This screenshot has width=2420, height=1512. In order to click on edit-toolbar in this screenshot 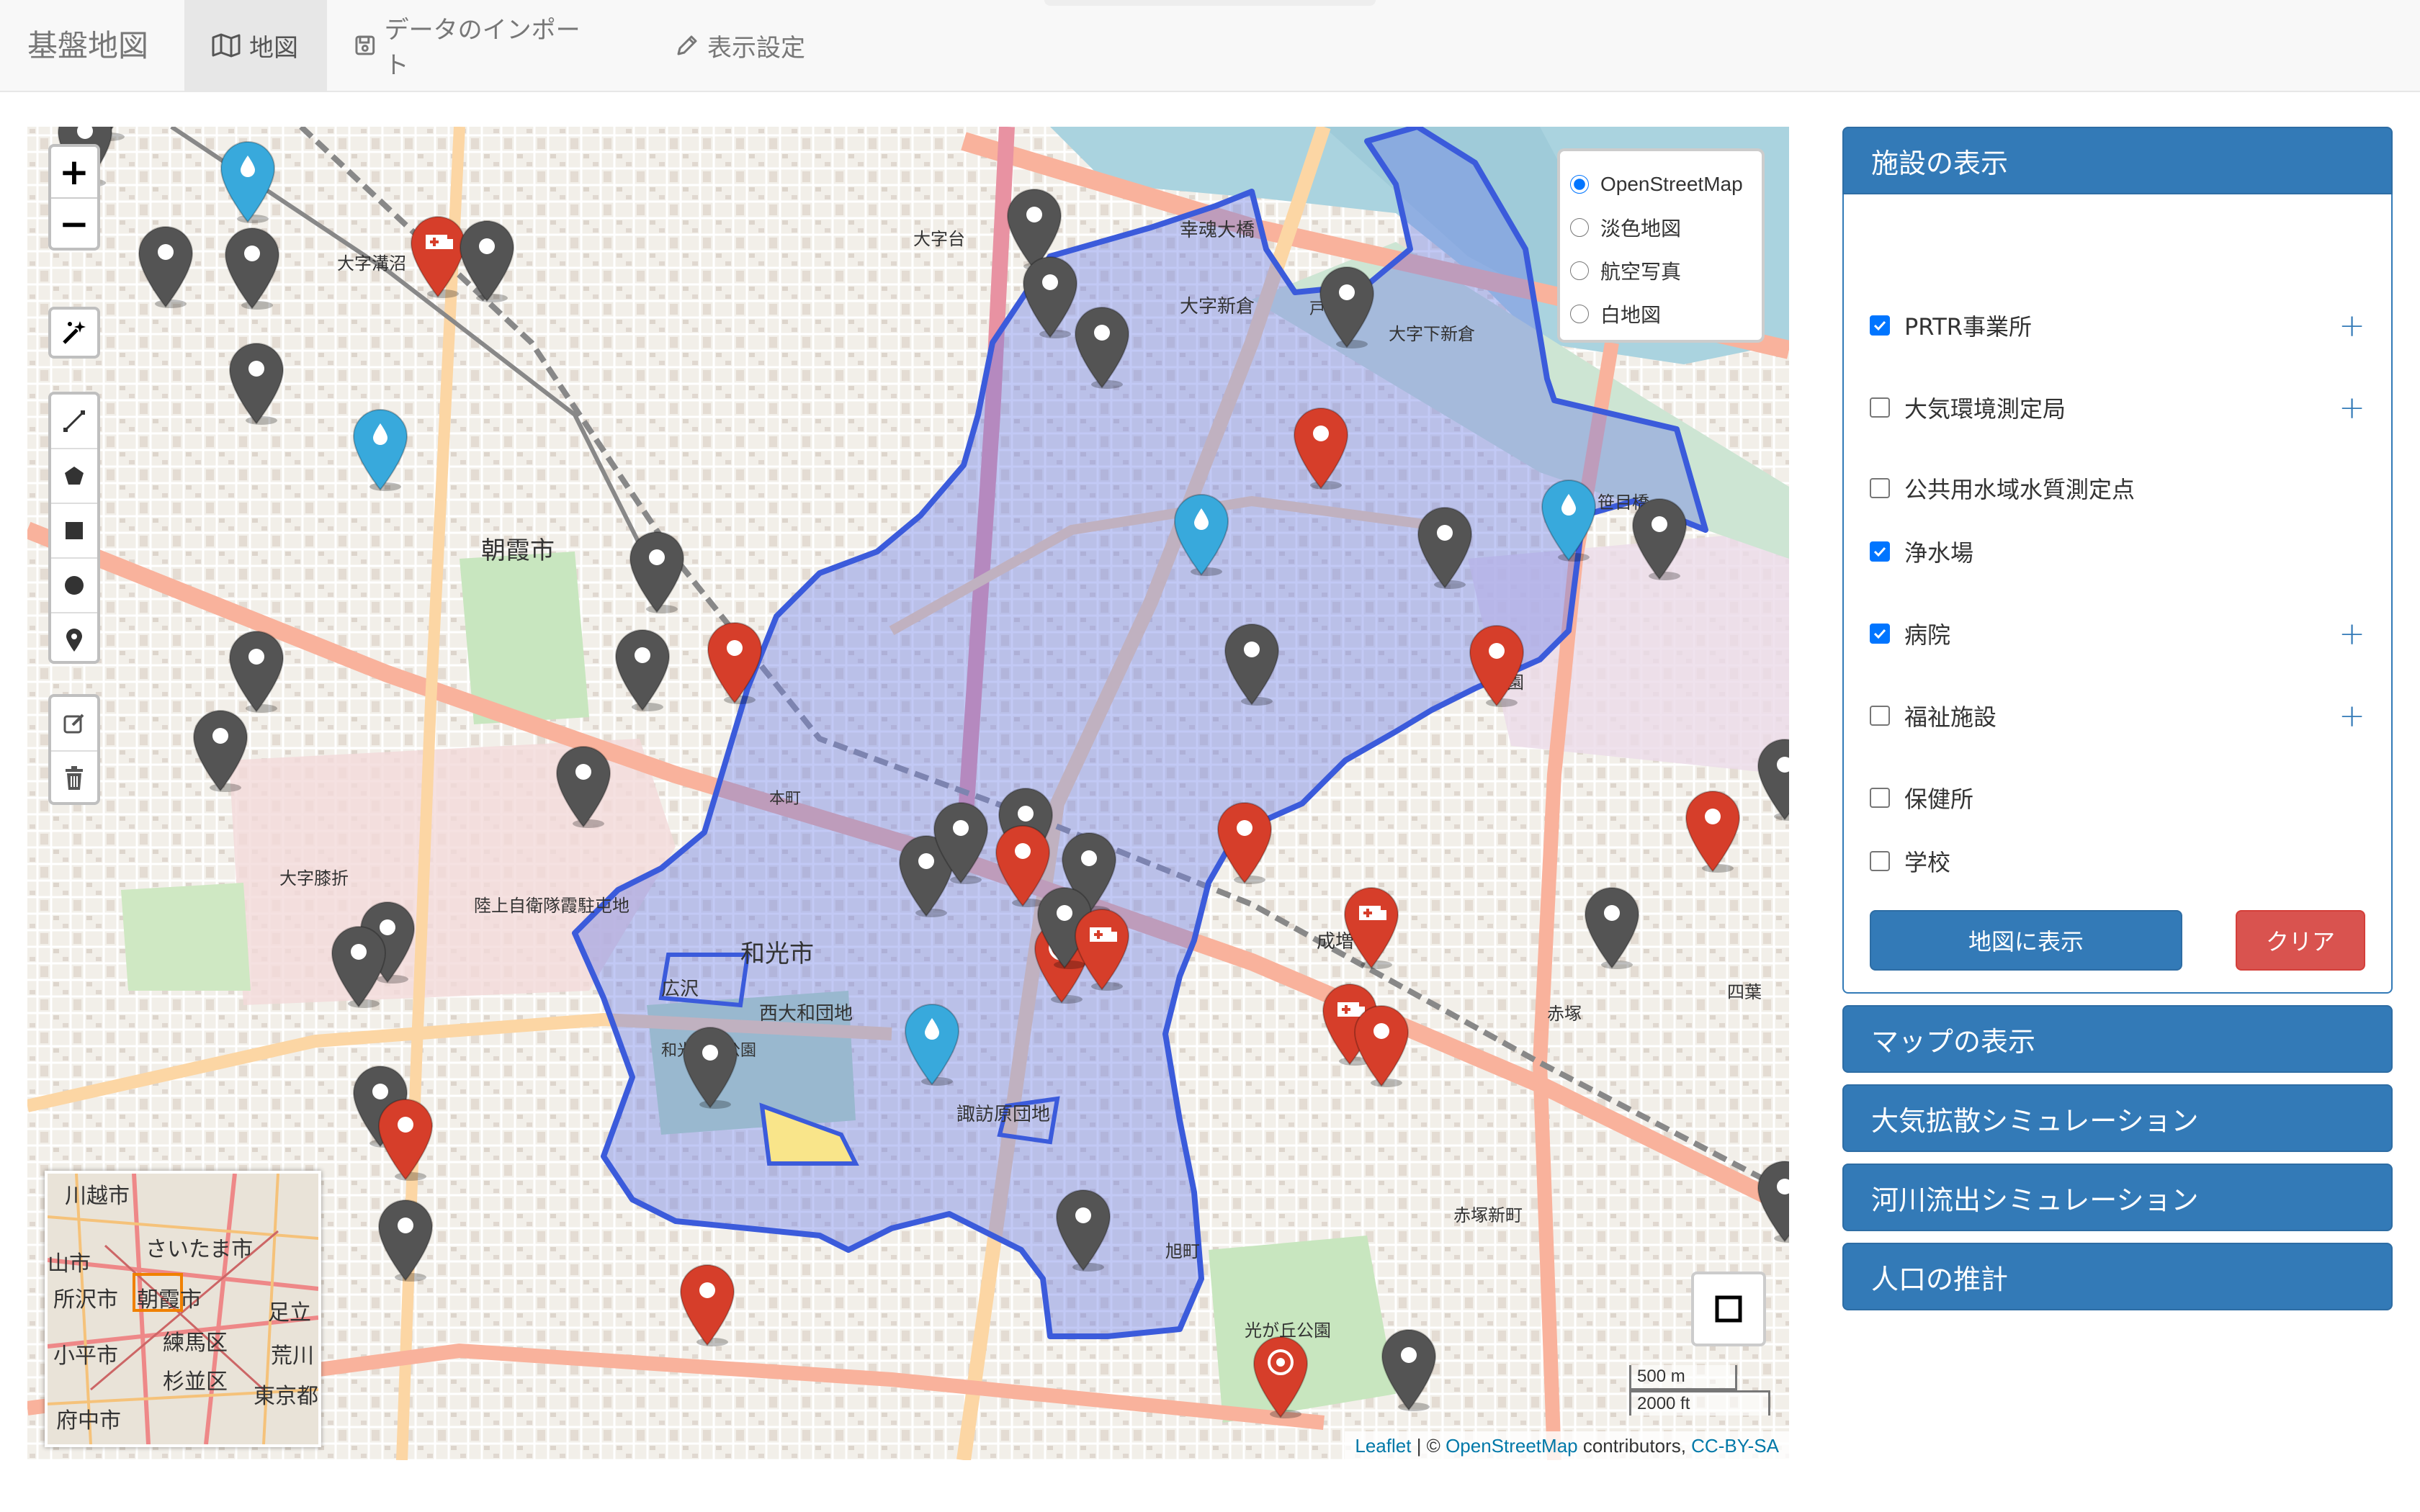, I will do `click(74, 749)`.